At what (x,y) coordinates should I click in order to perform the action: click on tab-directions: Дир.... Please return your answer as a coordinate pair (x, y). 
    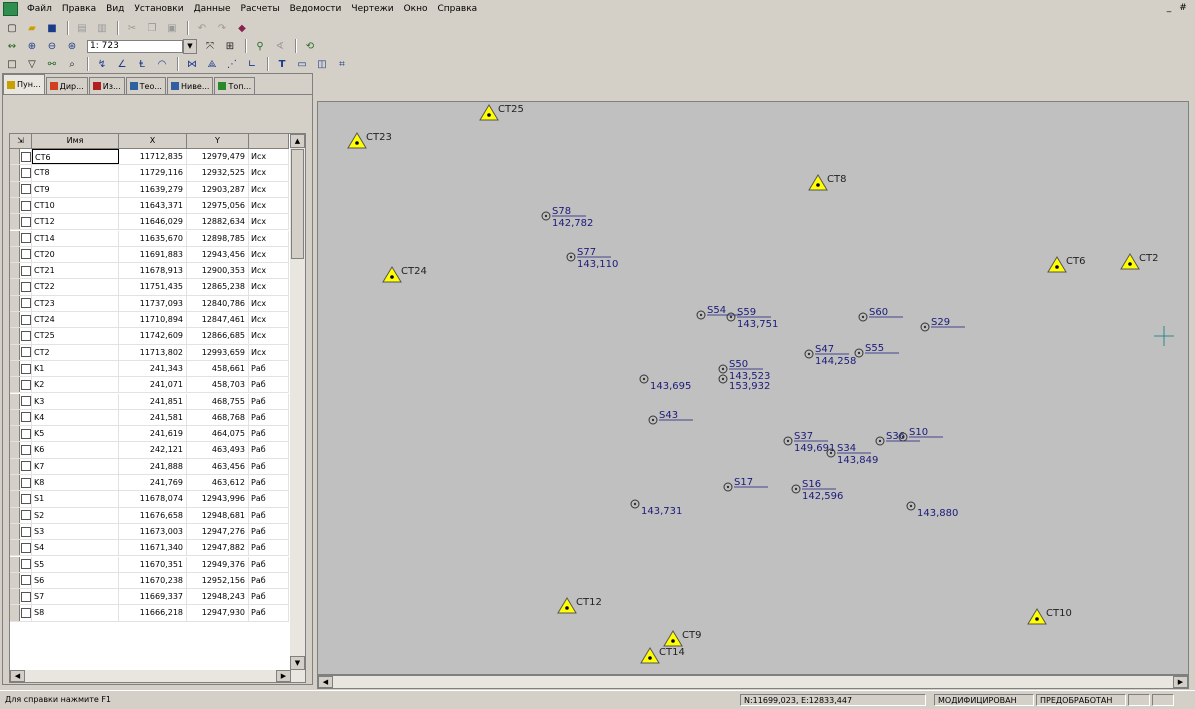
    Looking at the image, I should click on (66, 85).